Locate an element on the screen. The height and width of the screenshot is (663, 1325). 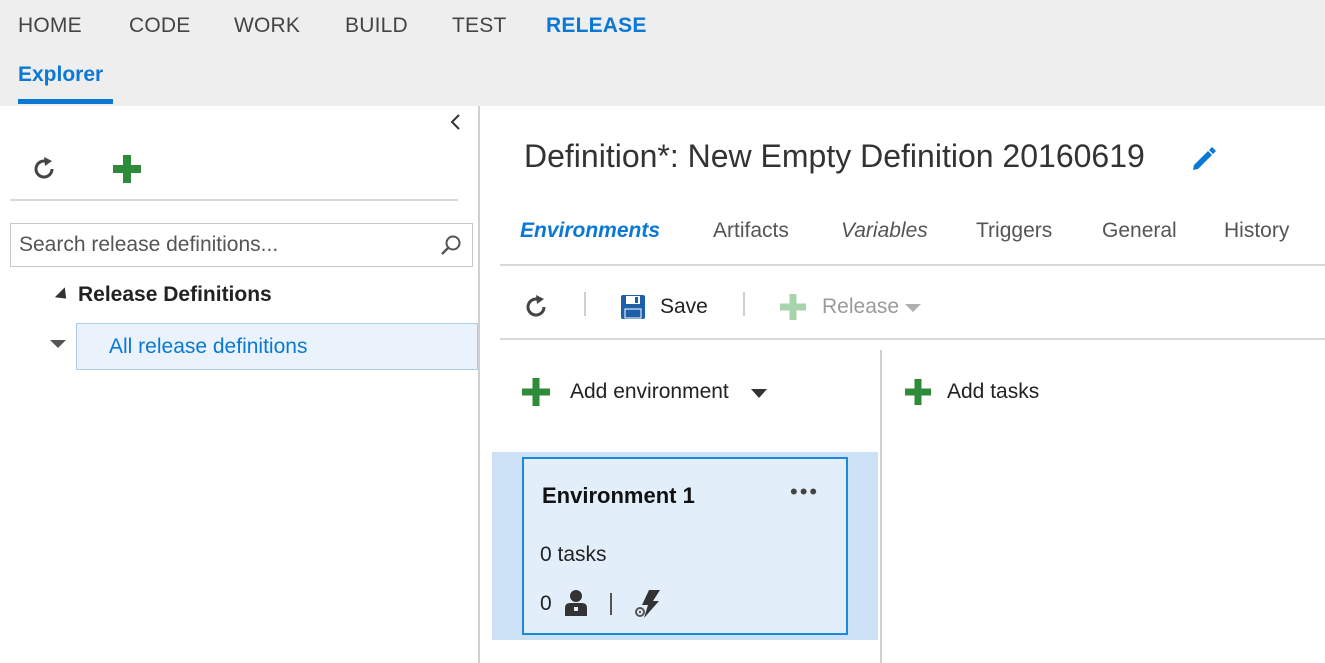
environment-approver-count: 0 is located at coordinates (546, 603).